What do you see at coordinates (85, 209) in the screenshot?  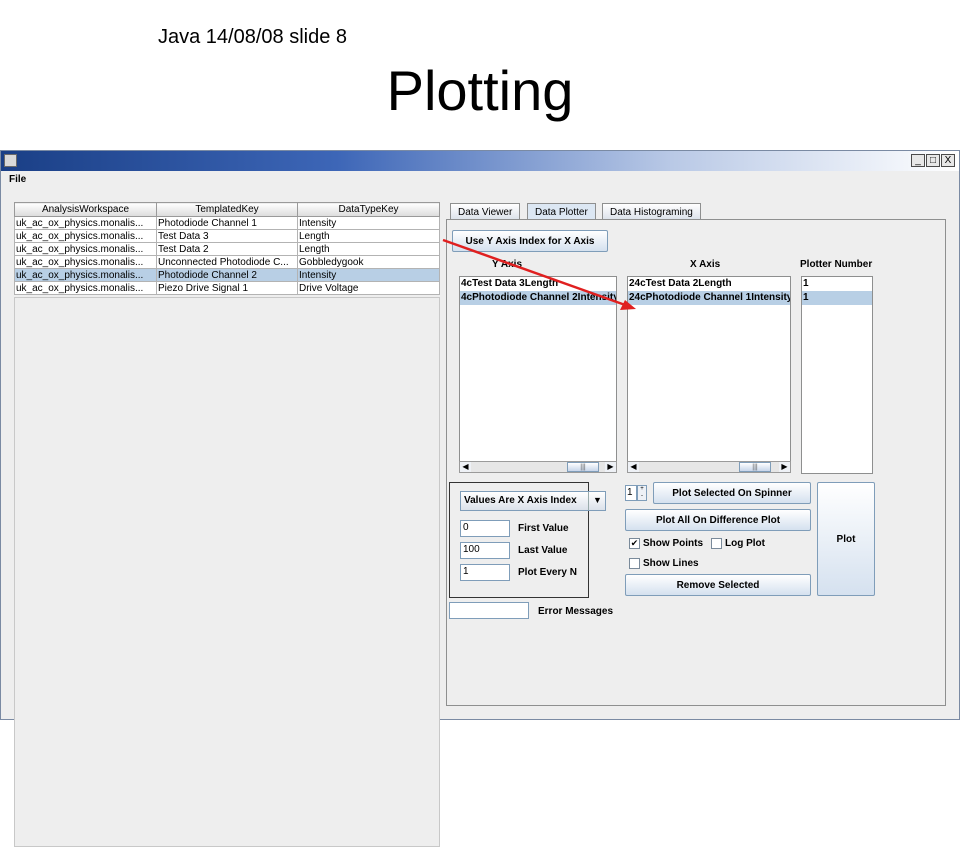 I see `column-header-analysis-workspace: AnalysisWorkspace` at bounding box center [85, 209].